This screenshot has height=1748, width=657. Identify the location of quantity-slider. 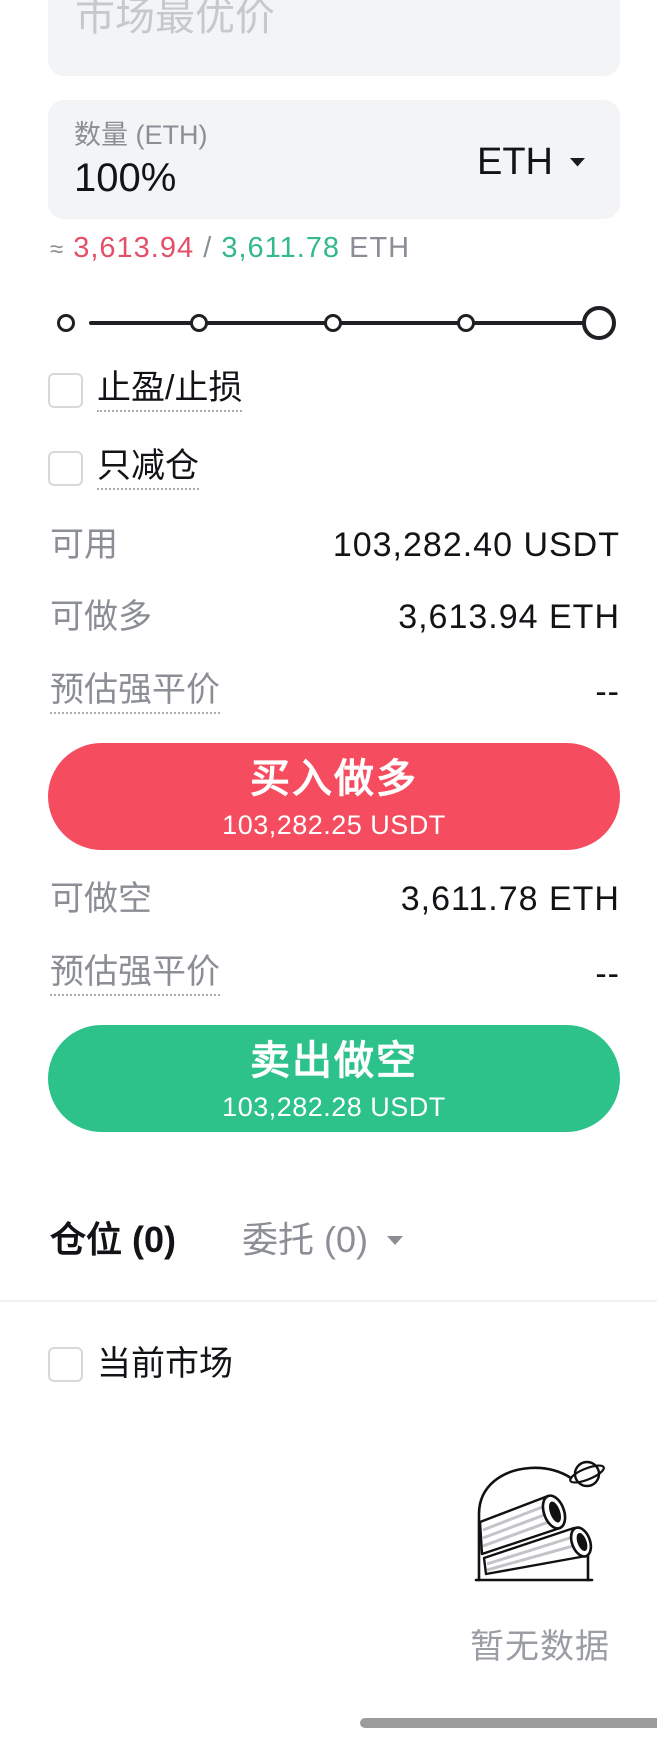
(328, 323).